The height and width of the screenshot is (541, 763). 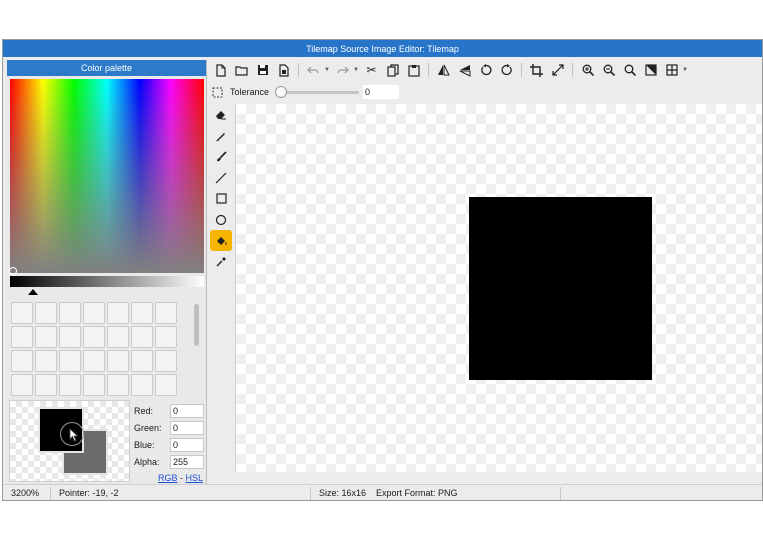 I want to click on marquee-select-icon, so click(x=217, y=92).